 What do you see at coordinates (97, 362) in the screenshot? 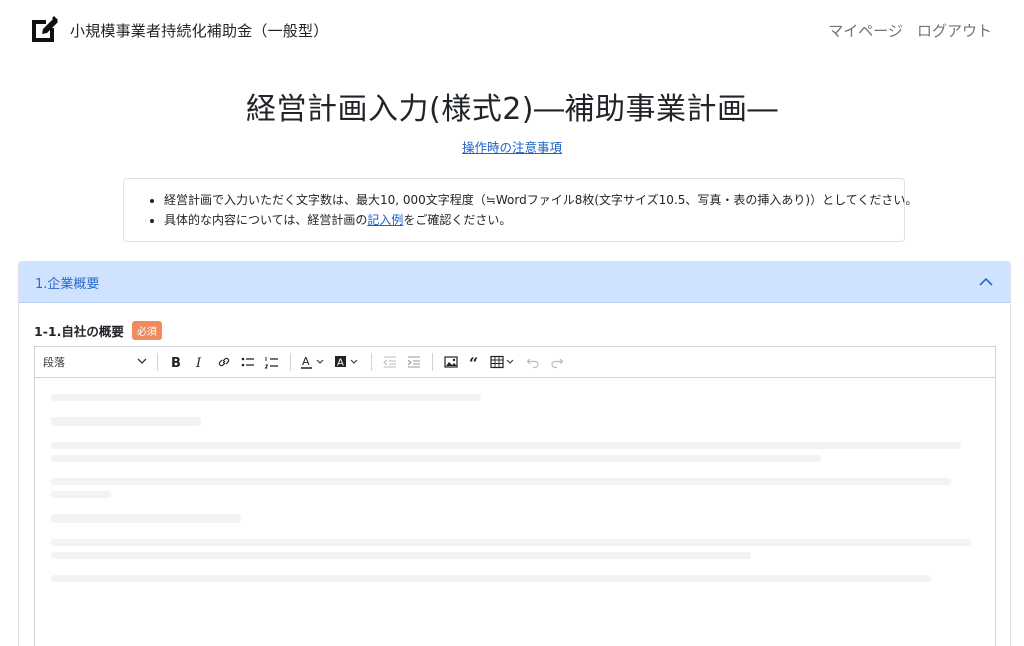
I see `paragraph-style-dropdown: 段落` at bounding box center [97, 362].